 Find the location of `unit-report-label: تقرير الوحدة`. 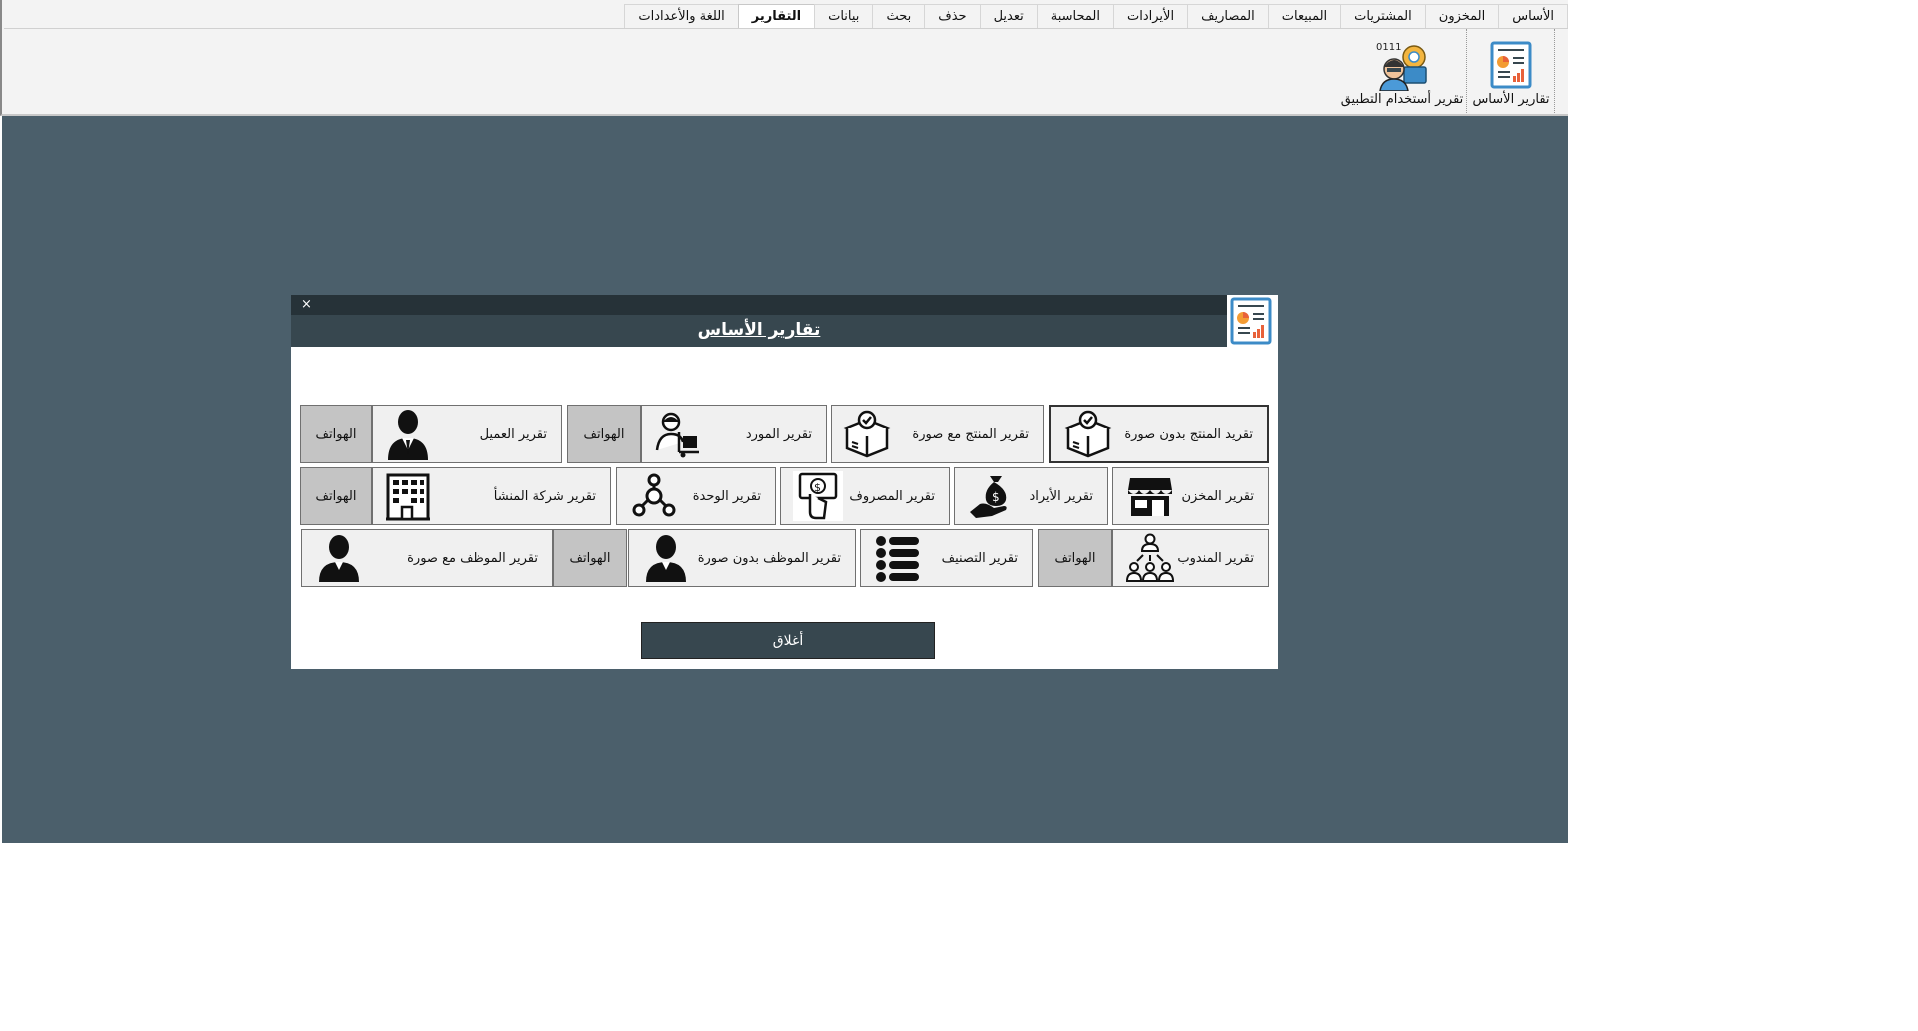

unit-report-label: تقرير الوحدة is located at coordinates (726, 496).